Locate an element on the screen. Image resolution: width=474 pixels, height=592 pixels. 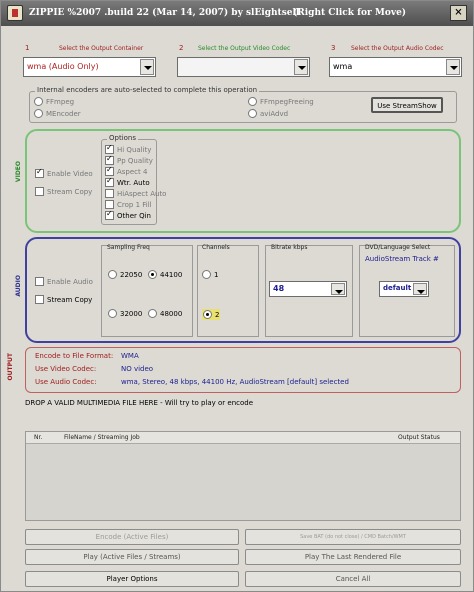
rate-48000-radio: 48000 is located at coordinates (165, 313).